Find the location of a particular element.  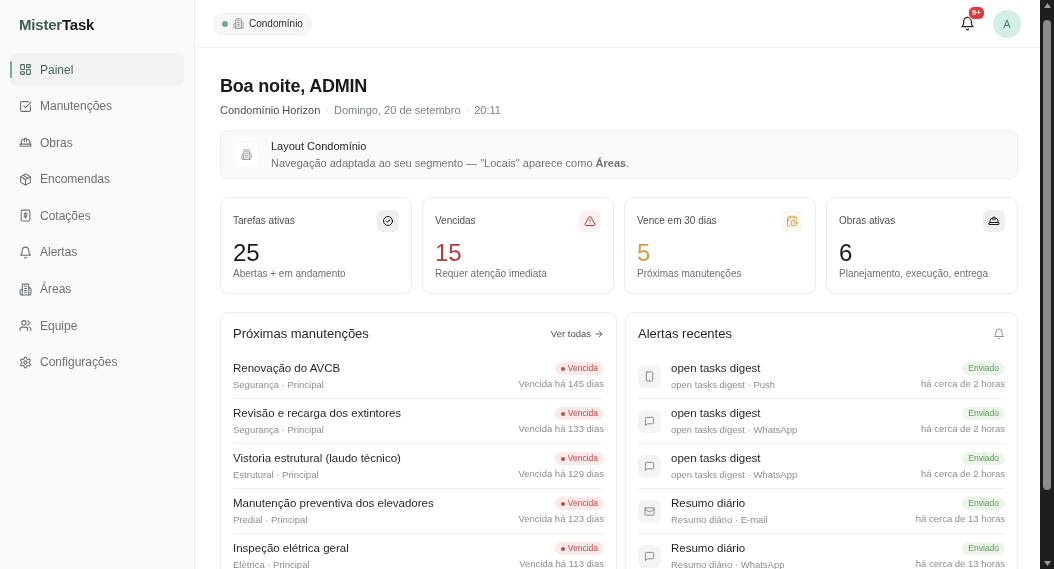

date-text: Domingo, 20 de setembro is located at coordinates (397, 110).